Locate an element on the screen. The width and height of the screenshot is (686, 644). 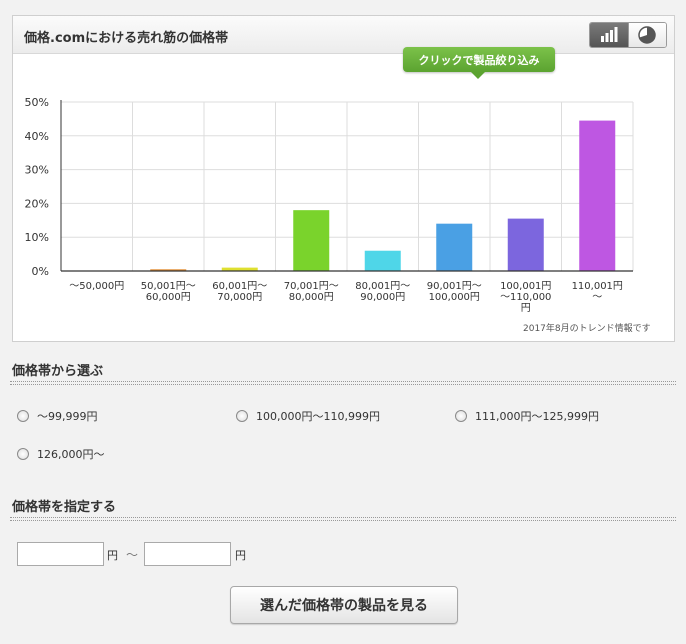
price-option-1: ～99,999円 is located at coordinates (57, 416).